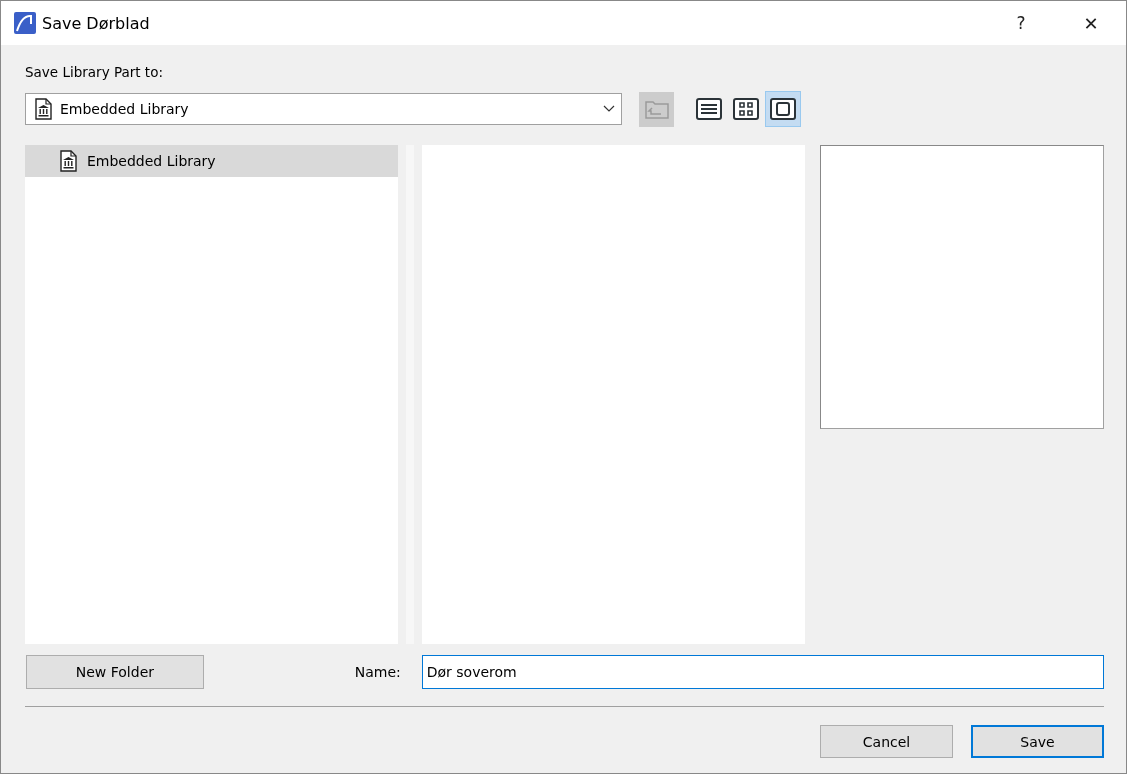 The width and height of the screenshot is (1127, 774). I want to click on window-title: Save Dørblad, so click(96, 23).